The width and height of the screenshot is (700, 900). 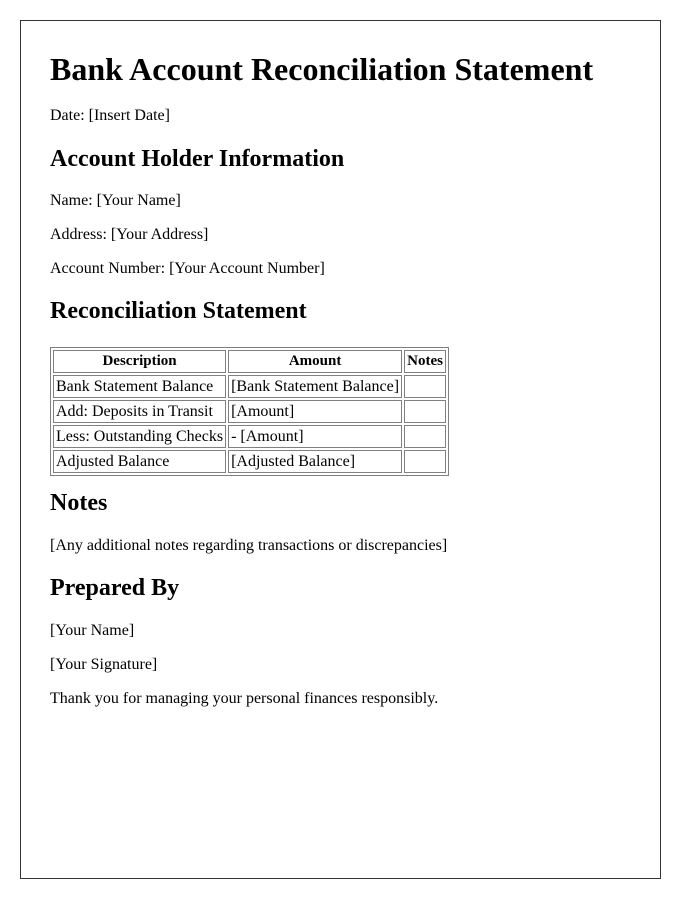 I want to click on preparer-name: [Your Name], so click(x=92, y=630).